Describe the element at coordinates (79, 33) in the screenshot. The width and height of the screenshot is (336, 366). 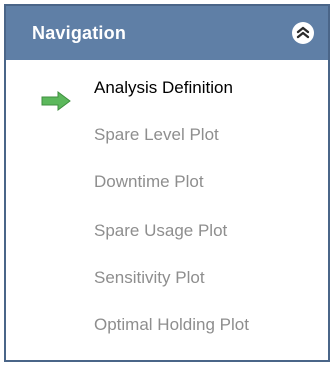
I see `panel-title: Navigation` at that location.